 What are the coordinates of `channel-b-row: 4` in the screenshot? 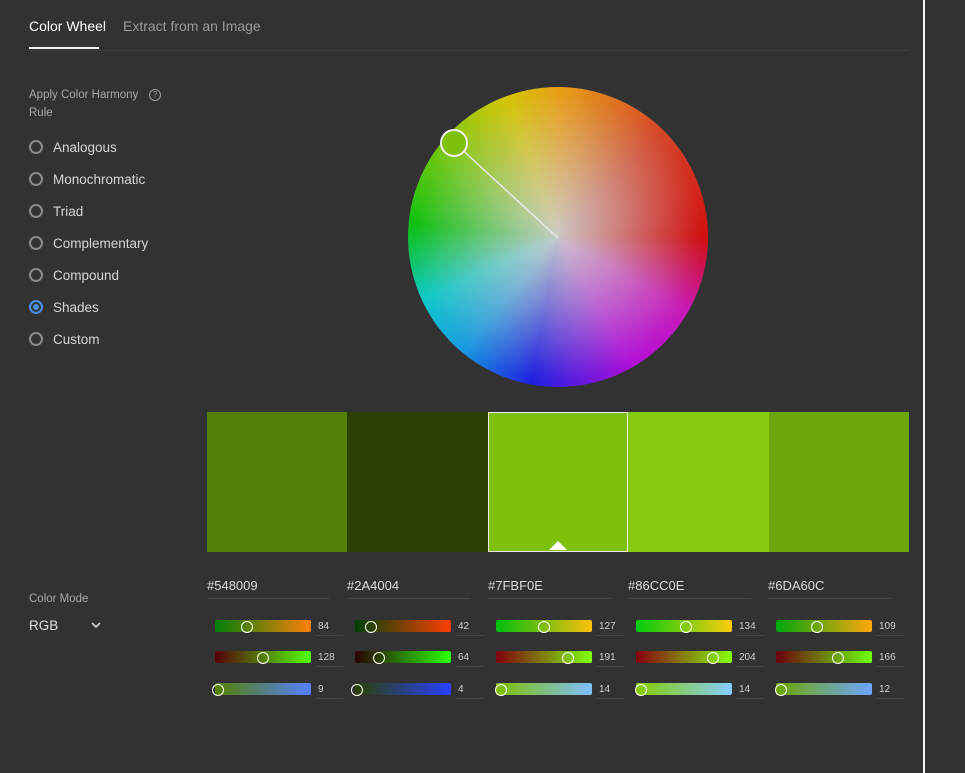 It's located at (415, 690).